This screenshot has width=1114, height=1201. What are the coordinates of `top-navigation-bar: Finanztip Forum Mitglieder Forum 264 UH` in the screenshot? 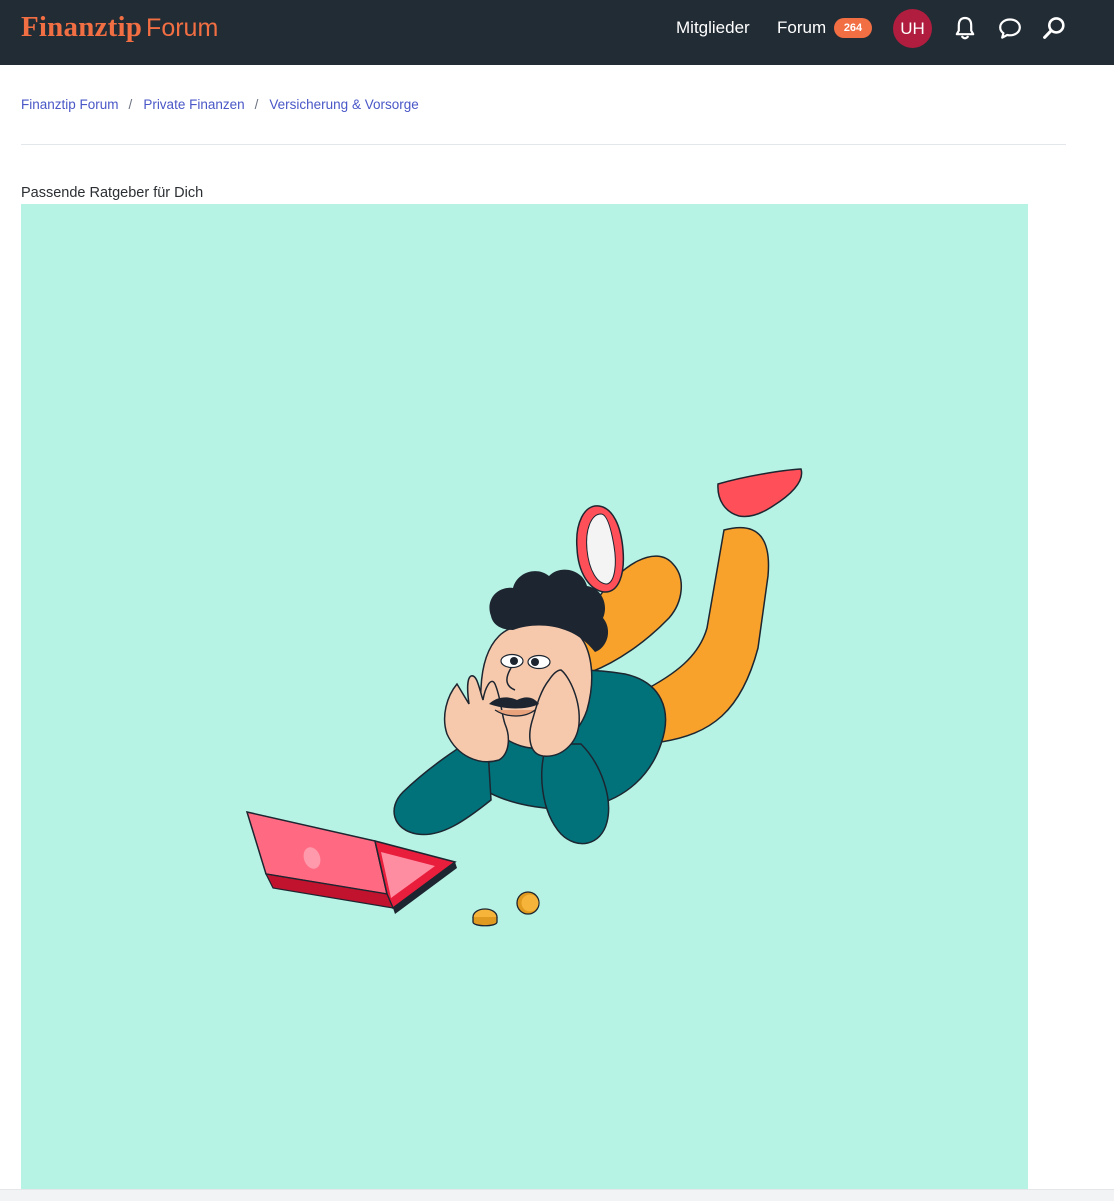 It's located at (557, 32).